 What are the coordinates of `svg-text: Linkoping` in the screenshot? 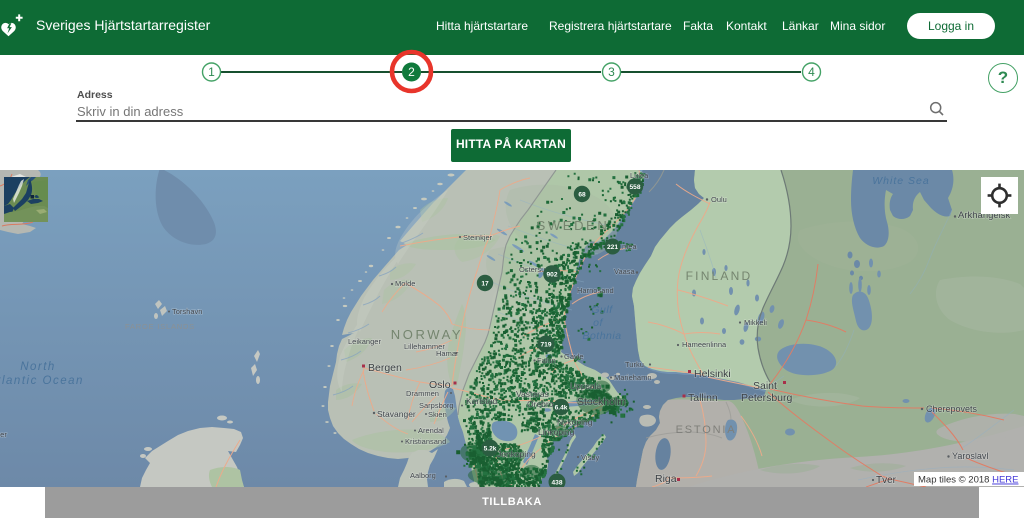 It's located at (556, 432).